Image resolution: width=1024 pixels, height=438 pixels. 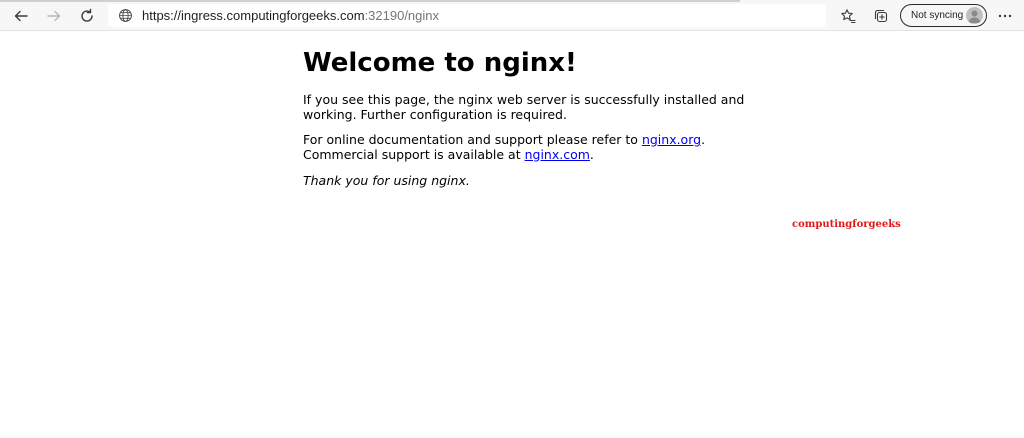 I want to click on profile-avatar-icon, so click(x=974, y=15).